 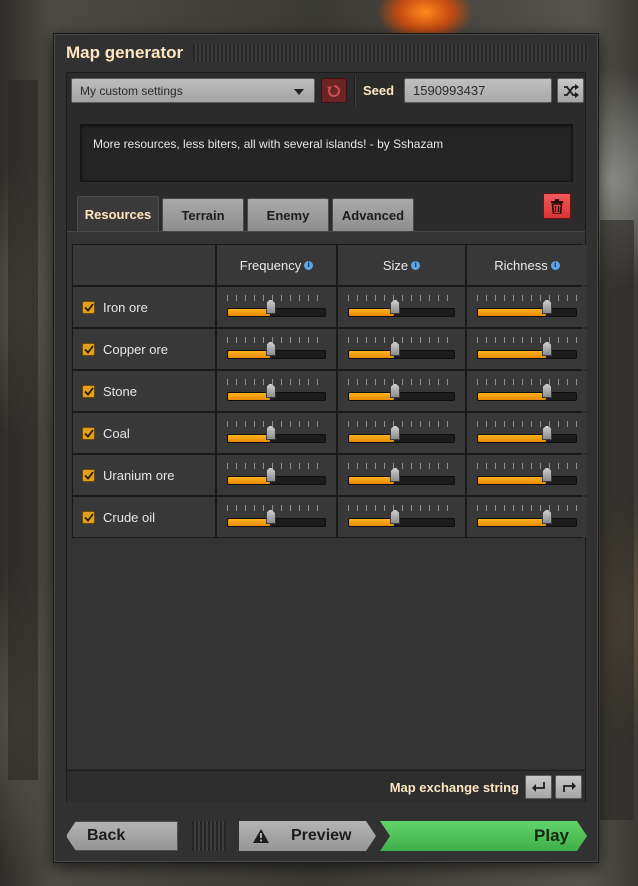 What do you see at coordinates (203, 214) in the screenshot?
I see `tab-terrain: Terrain` at bounding box center [203, 214].